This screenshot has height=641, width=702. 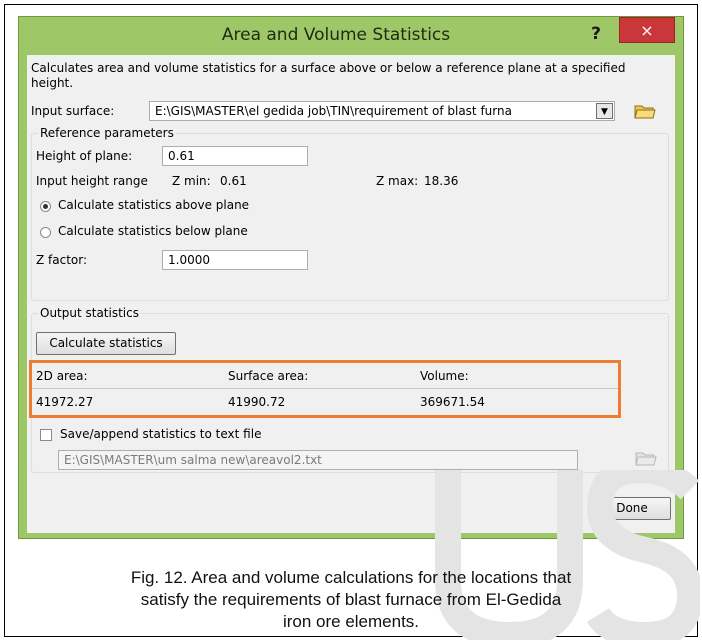 I want to click on 2d-area-value: 41972.27, so click(x=65, y=402).